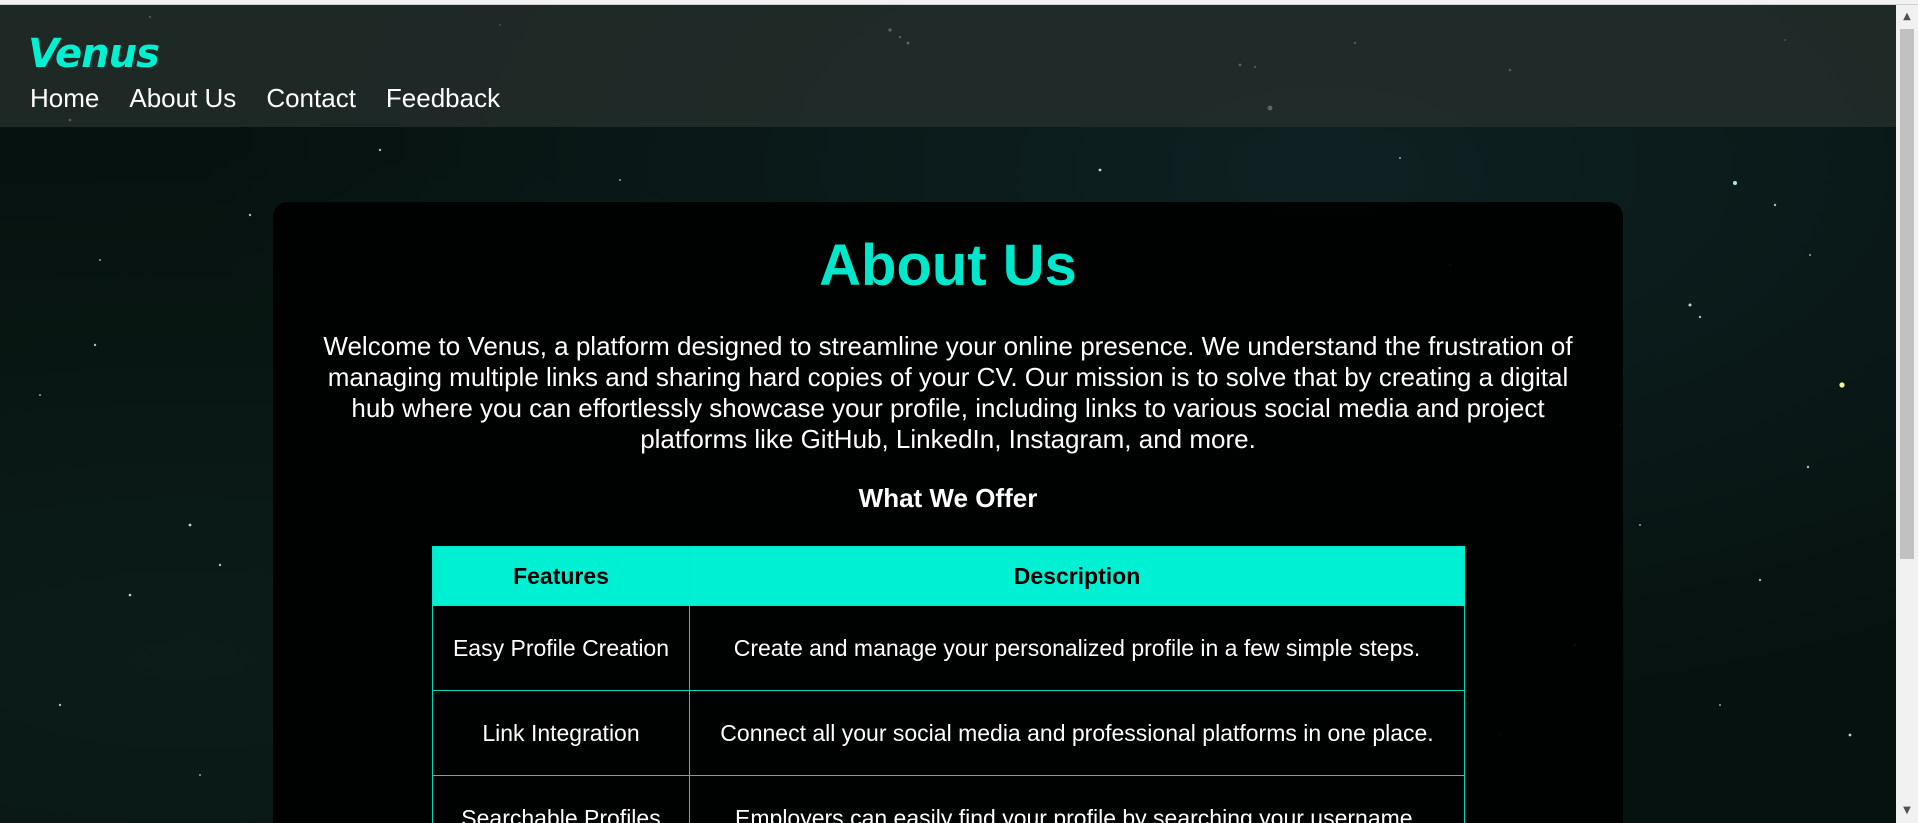 This screenshot has width=1918, height=823. I want to click on nav-contact-link: Contact, so click(311, 98).